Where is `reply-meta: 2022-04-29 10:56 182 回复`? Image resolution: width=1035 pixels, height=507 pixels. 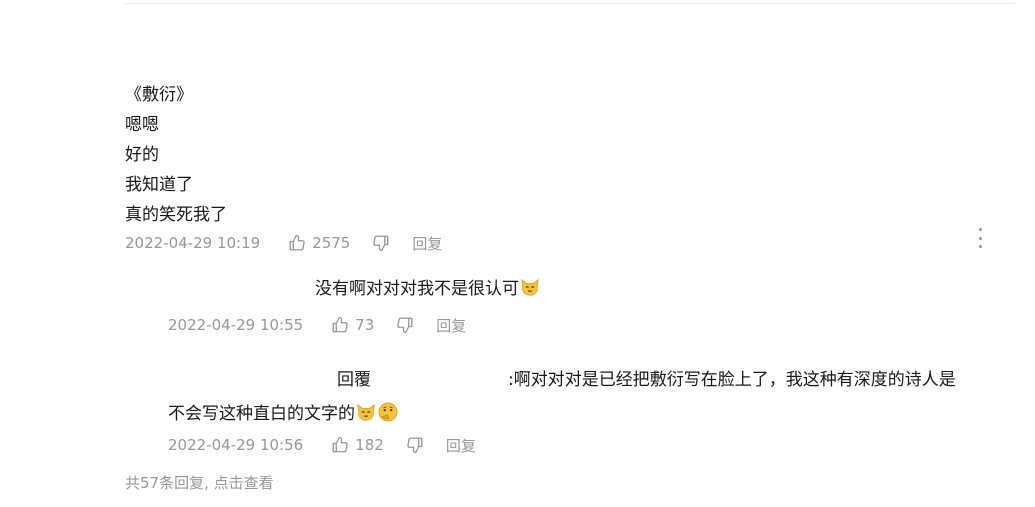
reply-meta: 2022-04-29 10:56 182 回复 is located at coordinates (322, 445).